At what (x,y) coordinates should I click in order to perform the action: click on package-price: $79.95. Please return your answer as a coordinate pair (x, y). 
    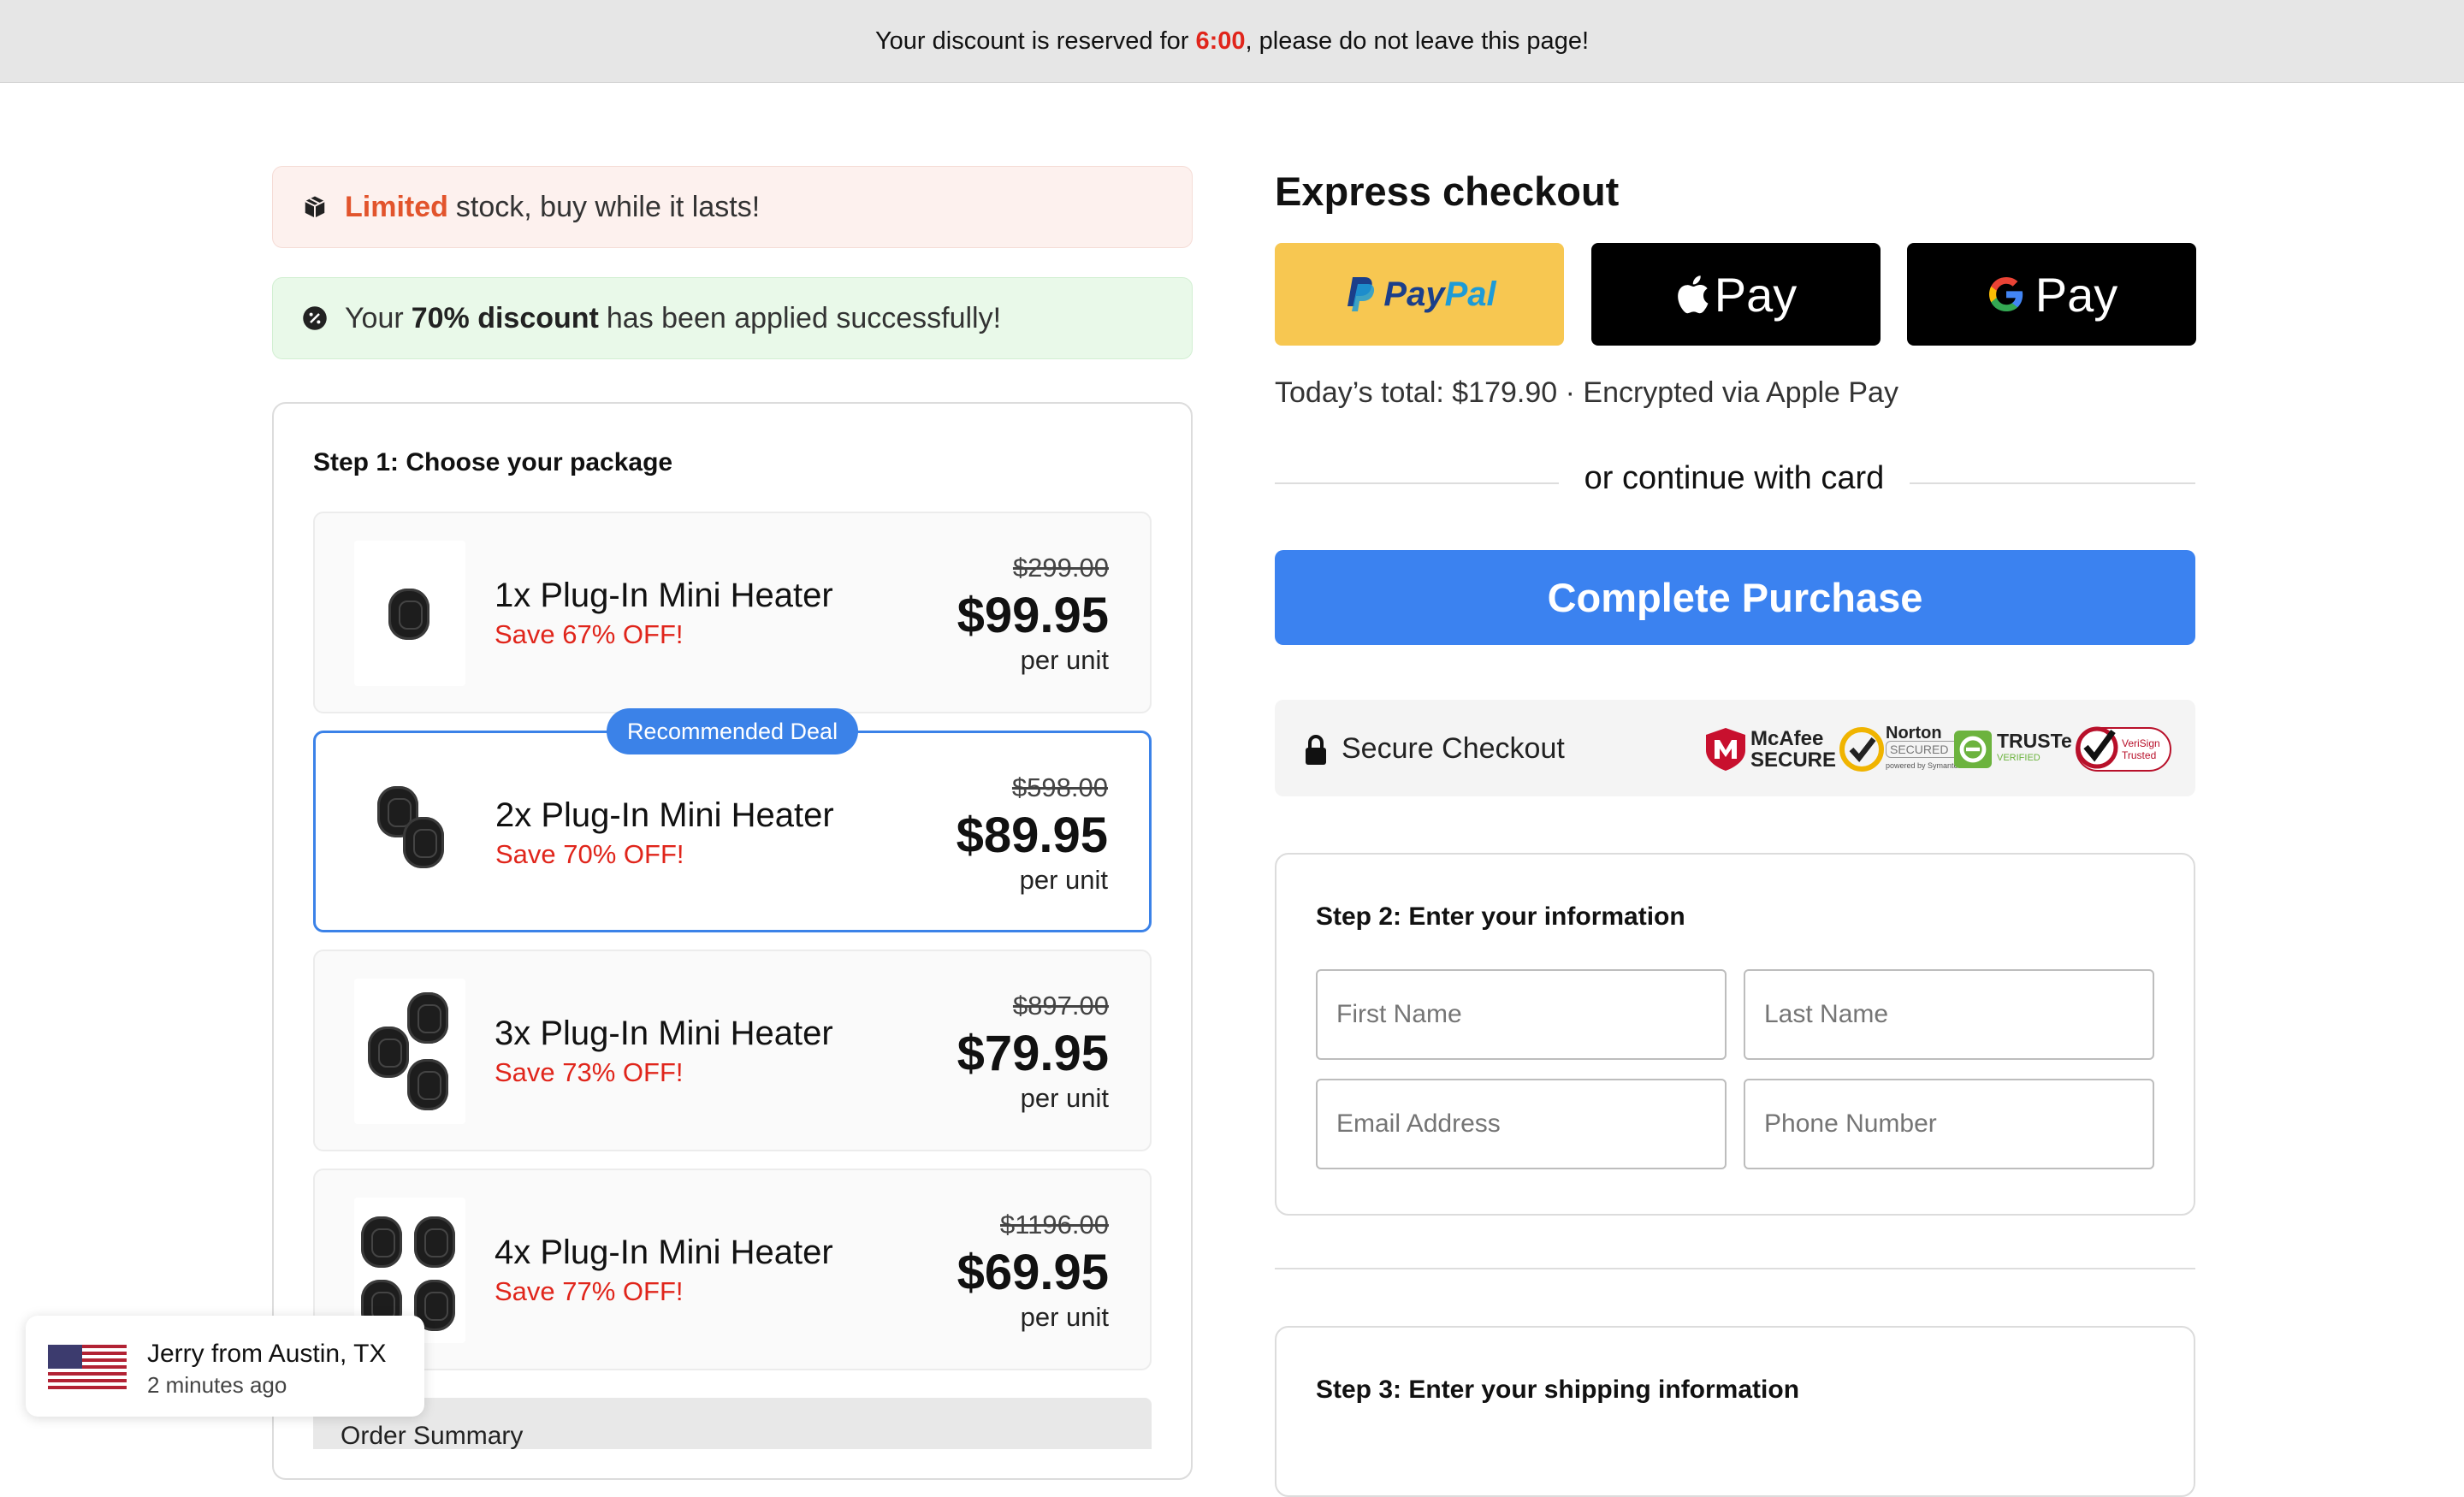
    Looking at the image, I should click on (1033, 1053).